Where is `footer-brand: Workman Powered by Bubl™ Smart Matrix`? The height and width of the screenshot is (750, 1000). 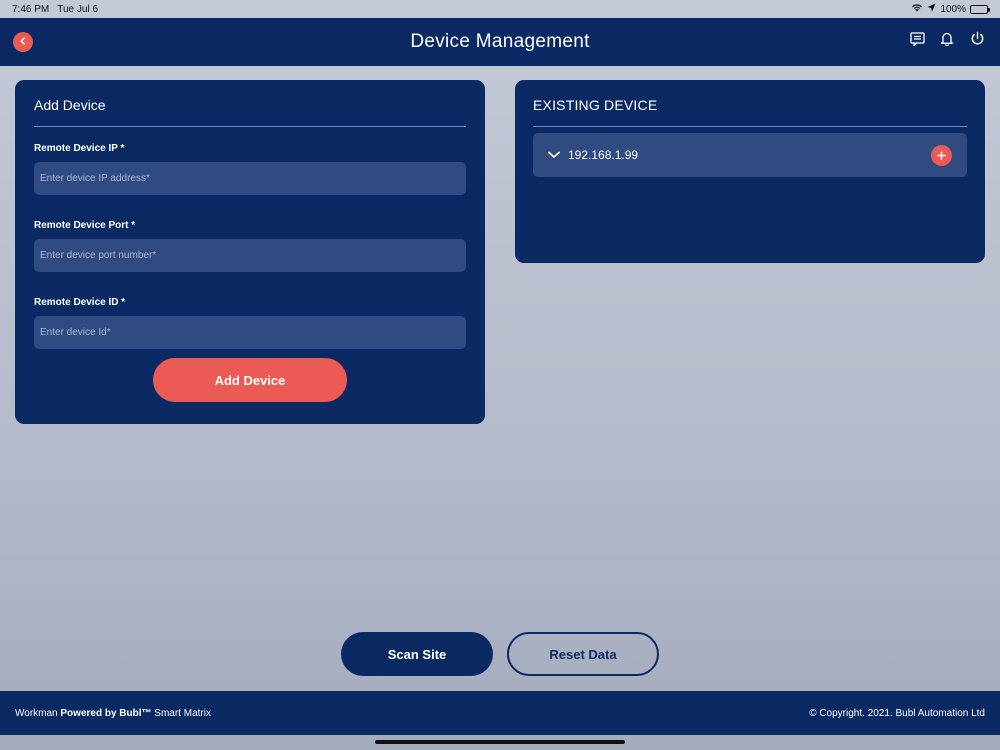
footer-brand: Workman Powered by Bubl™ Smart Matrix is located at coordinates (113, 713).